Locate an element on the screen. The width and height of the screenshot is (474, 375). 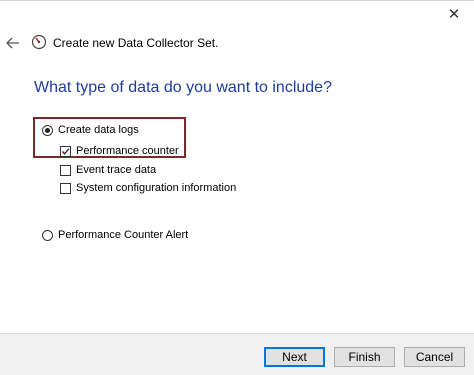
performance-counter-alert-radio is located at coordinates (47, 235).